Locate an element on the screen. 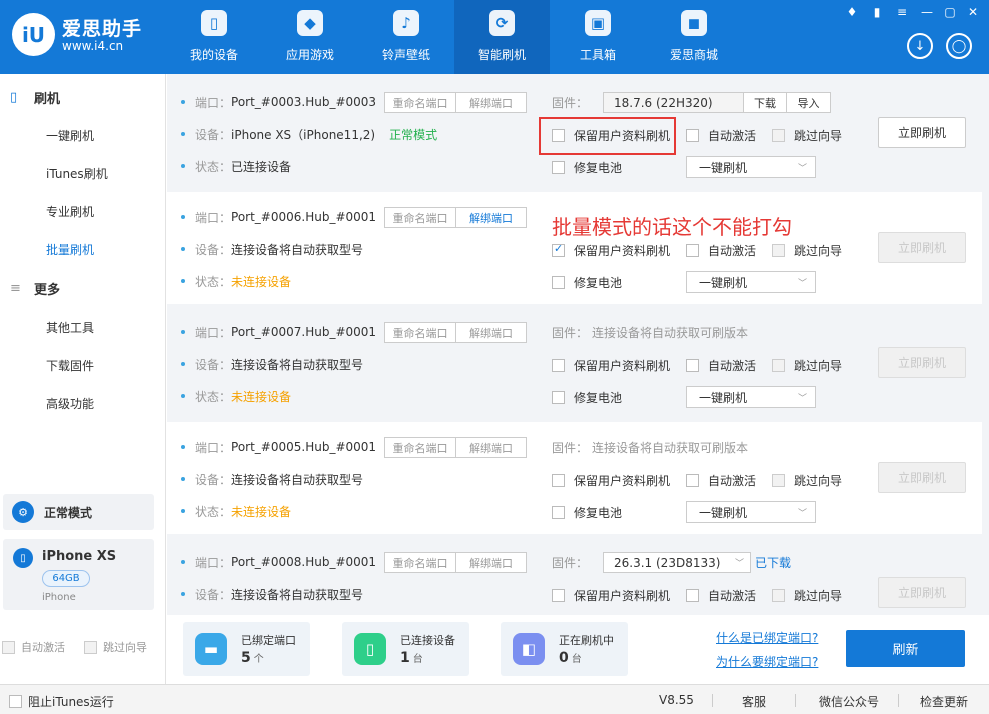 This screenshot has width=989, height=714. block-itunes-checkbox is located at coordinates (15, 701).